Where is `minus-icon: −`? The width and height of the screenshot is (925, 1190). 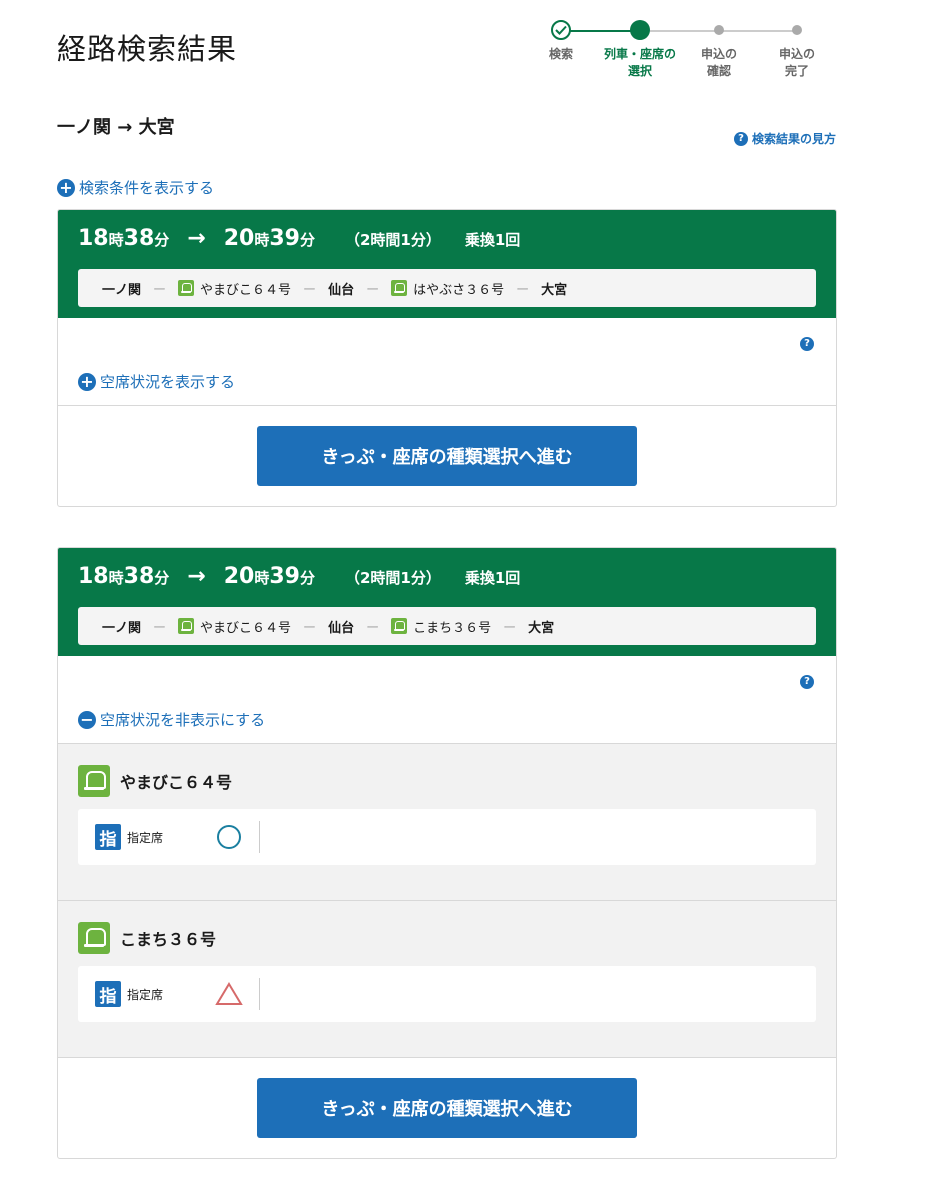 minus-icon: − is located at coordinates (87, 719).